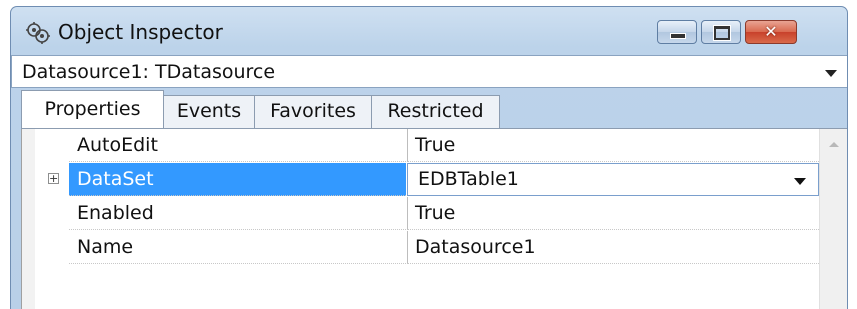 The image size is (857, 309). What do you see at coordinates (92, 109) in the screenshot?
I see `tab-properties: Properties` at bounding box center [92, 109].